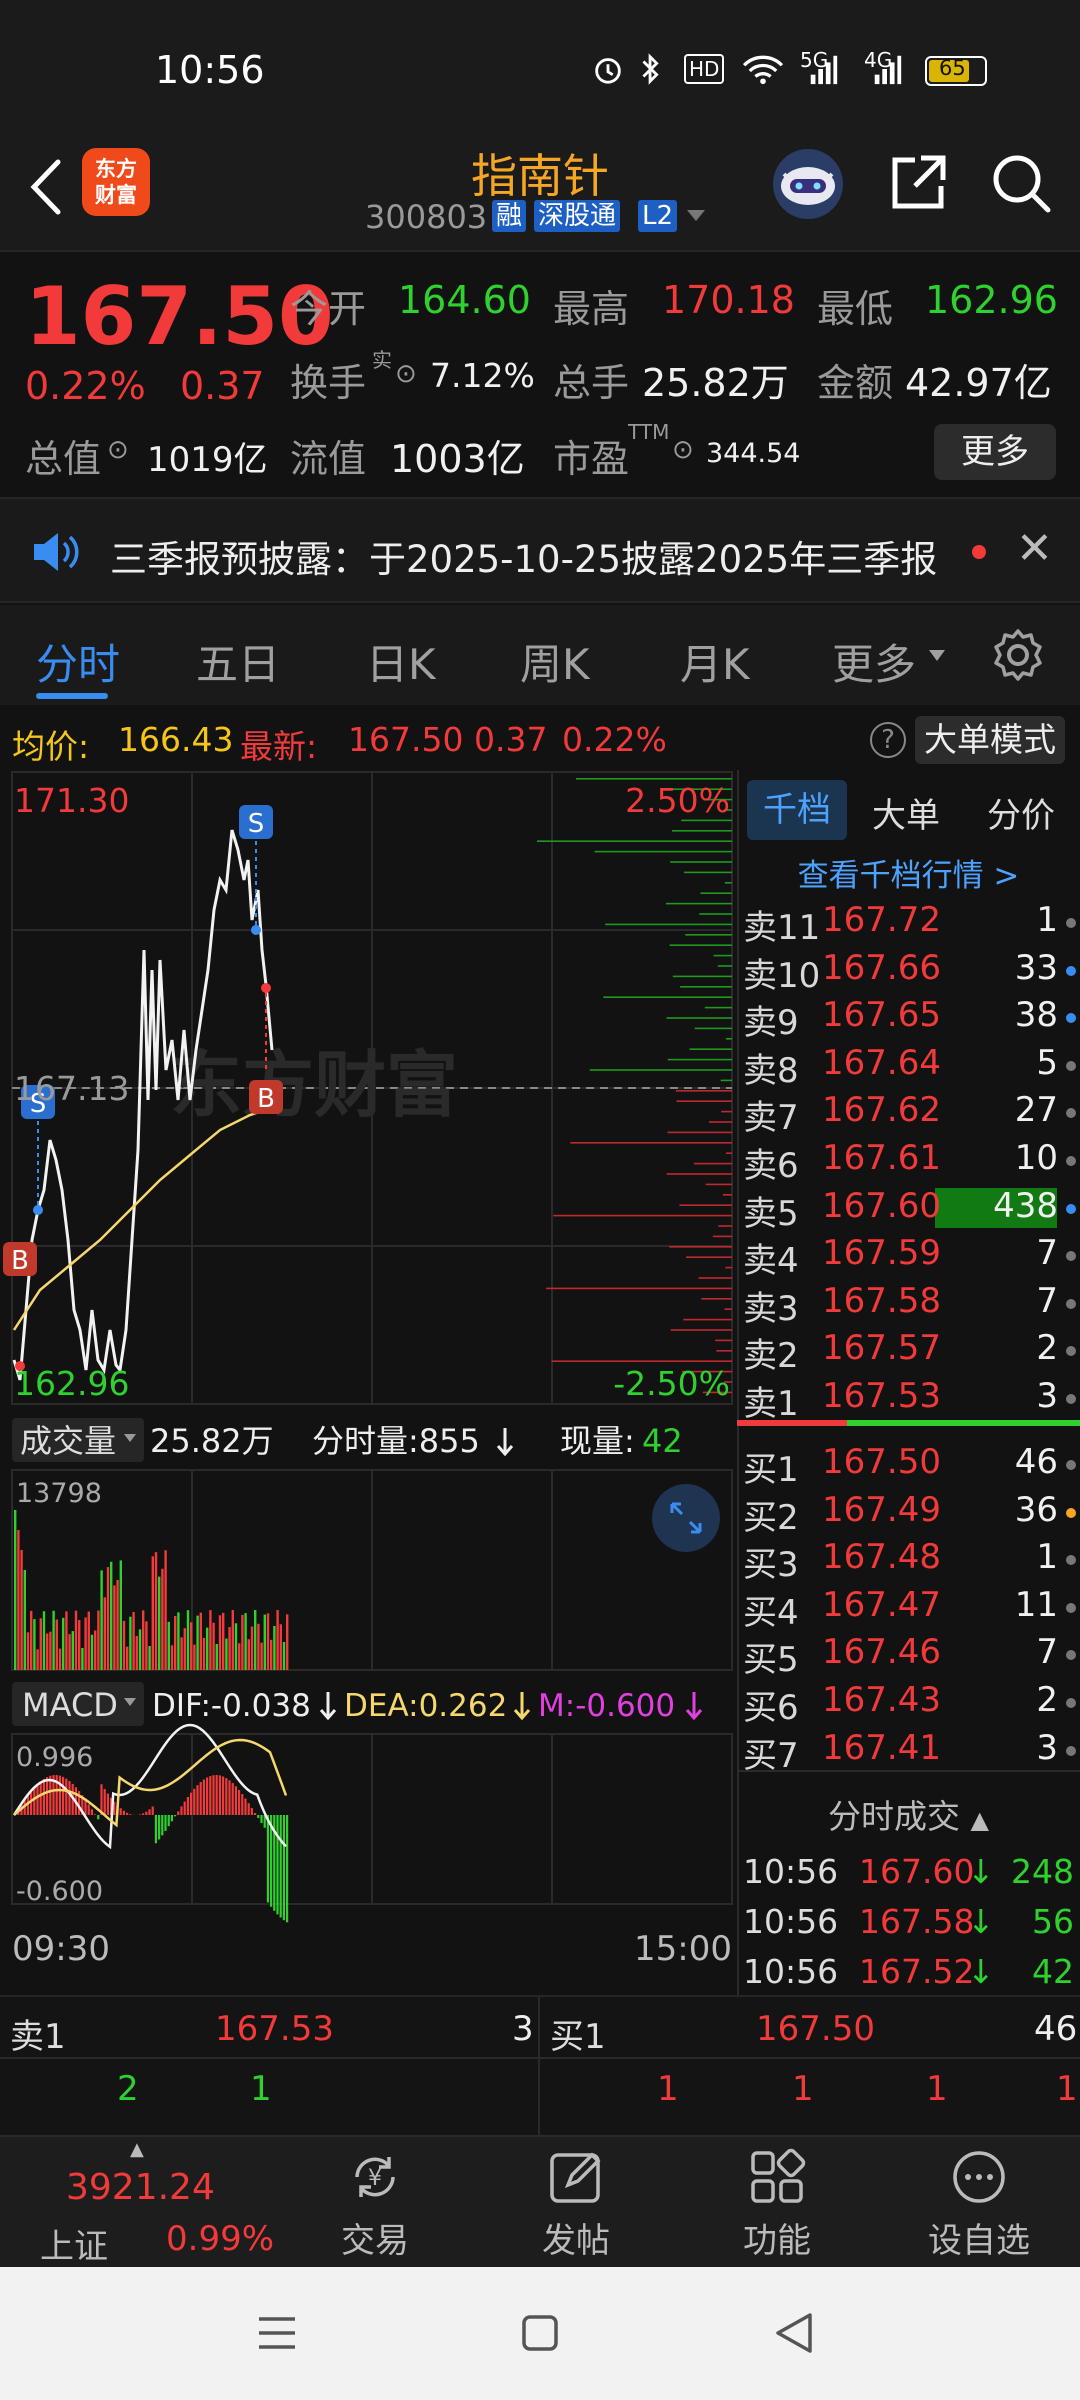 This screenshot has width=1080, height=2400. I want to click on trade-volume: 42, so click(1053, 1971).